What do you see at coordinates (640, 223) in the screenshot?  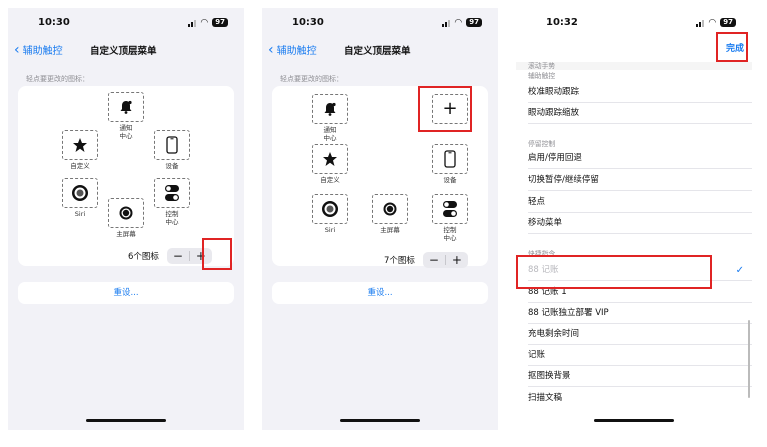 I see `list-item: 移动菜单` at bounding box center [640, 223].